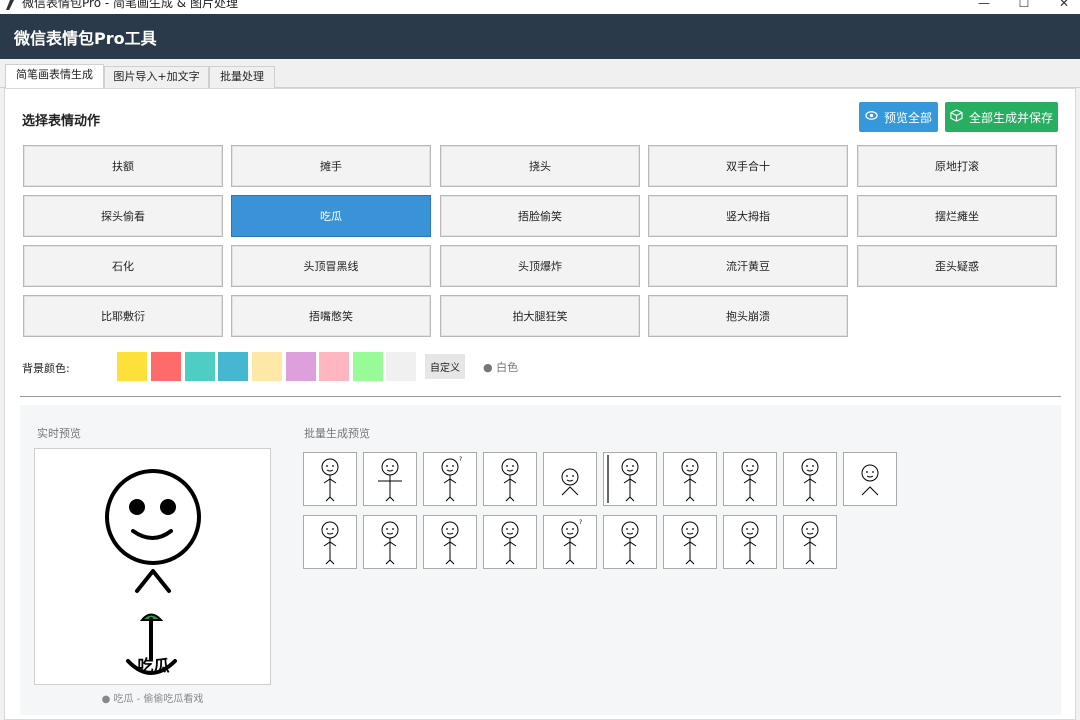 Image resolution: width=1080 pixels, height=720 pixels. What do you see at coordinates (331, 316) in the screenshot?
I see `action-button: 捂嘴憋笑` at bounding box center [331, 316].